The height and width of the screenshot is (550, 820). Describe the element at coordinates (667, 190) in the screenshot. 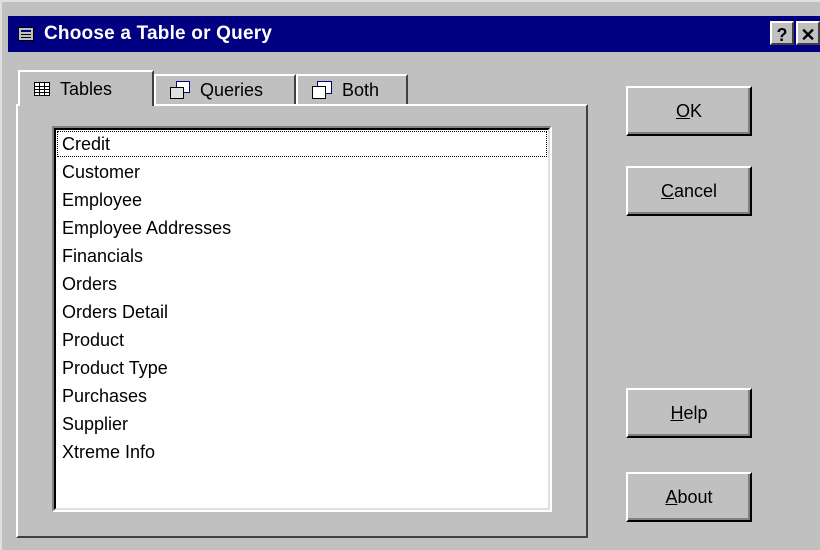

I see `cancel-mnemonic: C` at that location.